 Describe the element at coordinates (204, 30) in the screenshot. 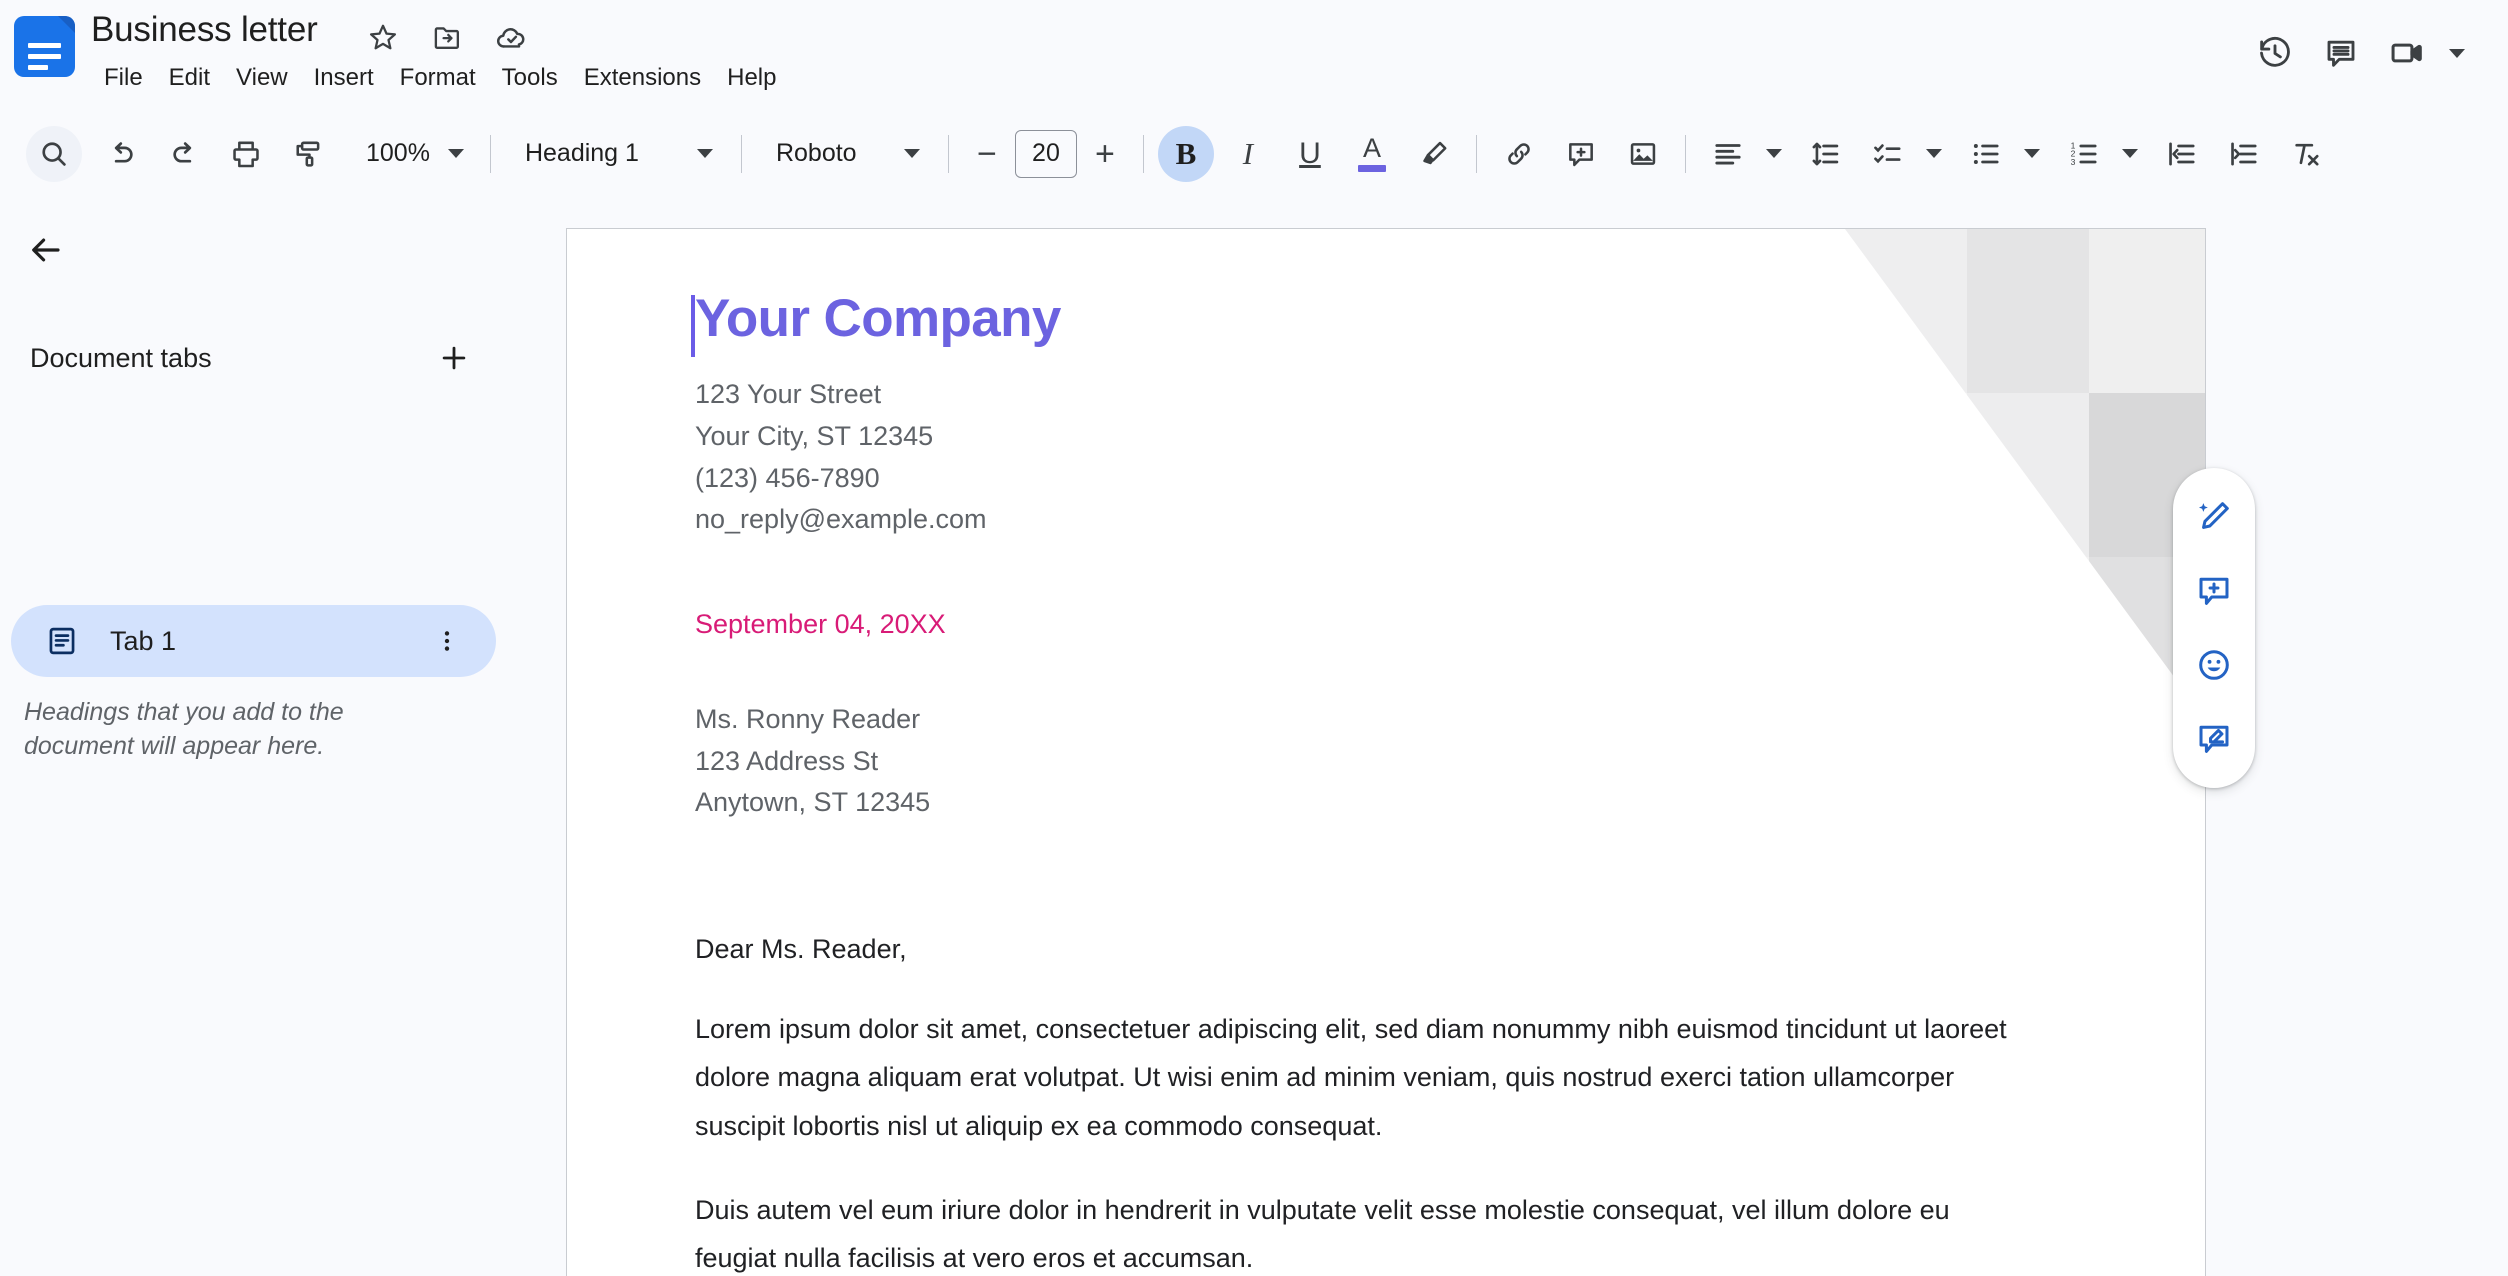

I see `document-title: Business letter` at that location.